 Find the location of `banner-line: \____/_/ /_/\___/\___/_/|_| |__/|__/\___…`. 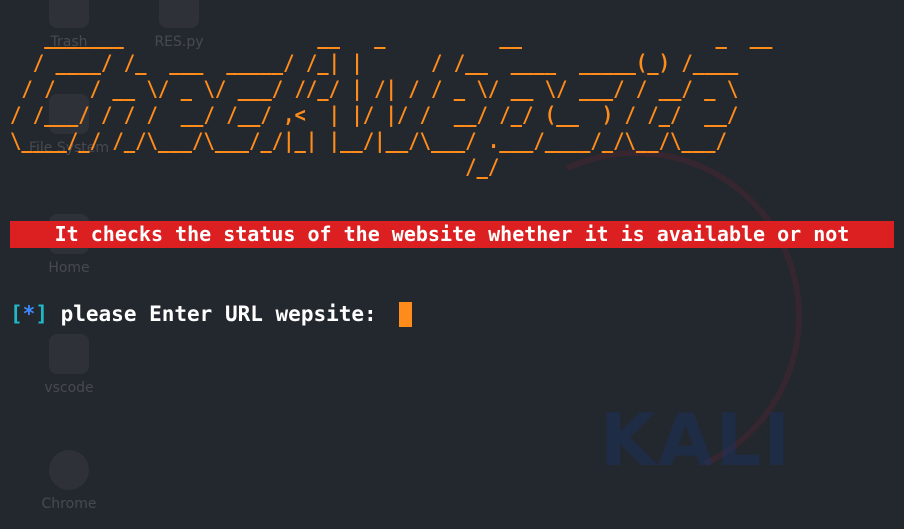

banner-line: \____/_/ /_/\___/\___/_/|_| |__/|__/\___… is located at coordinates (368, 141).